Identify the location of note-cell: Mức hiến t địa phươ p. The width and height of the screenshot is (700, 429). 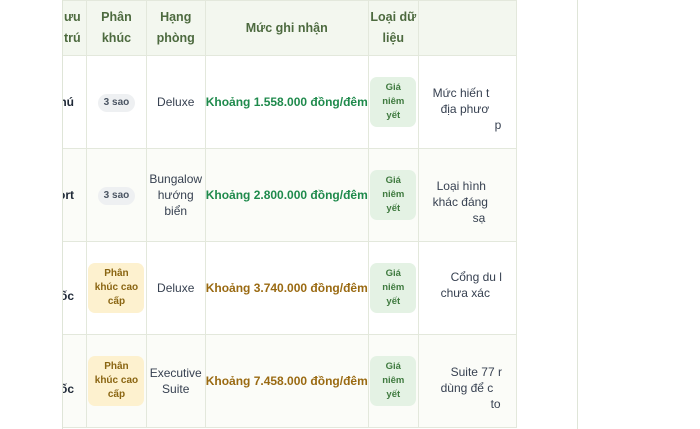
(467, 102).